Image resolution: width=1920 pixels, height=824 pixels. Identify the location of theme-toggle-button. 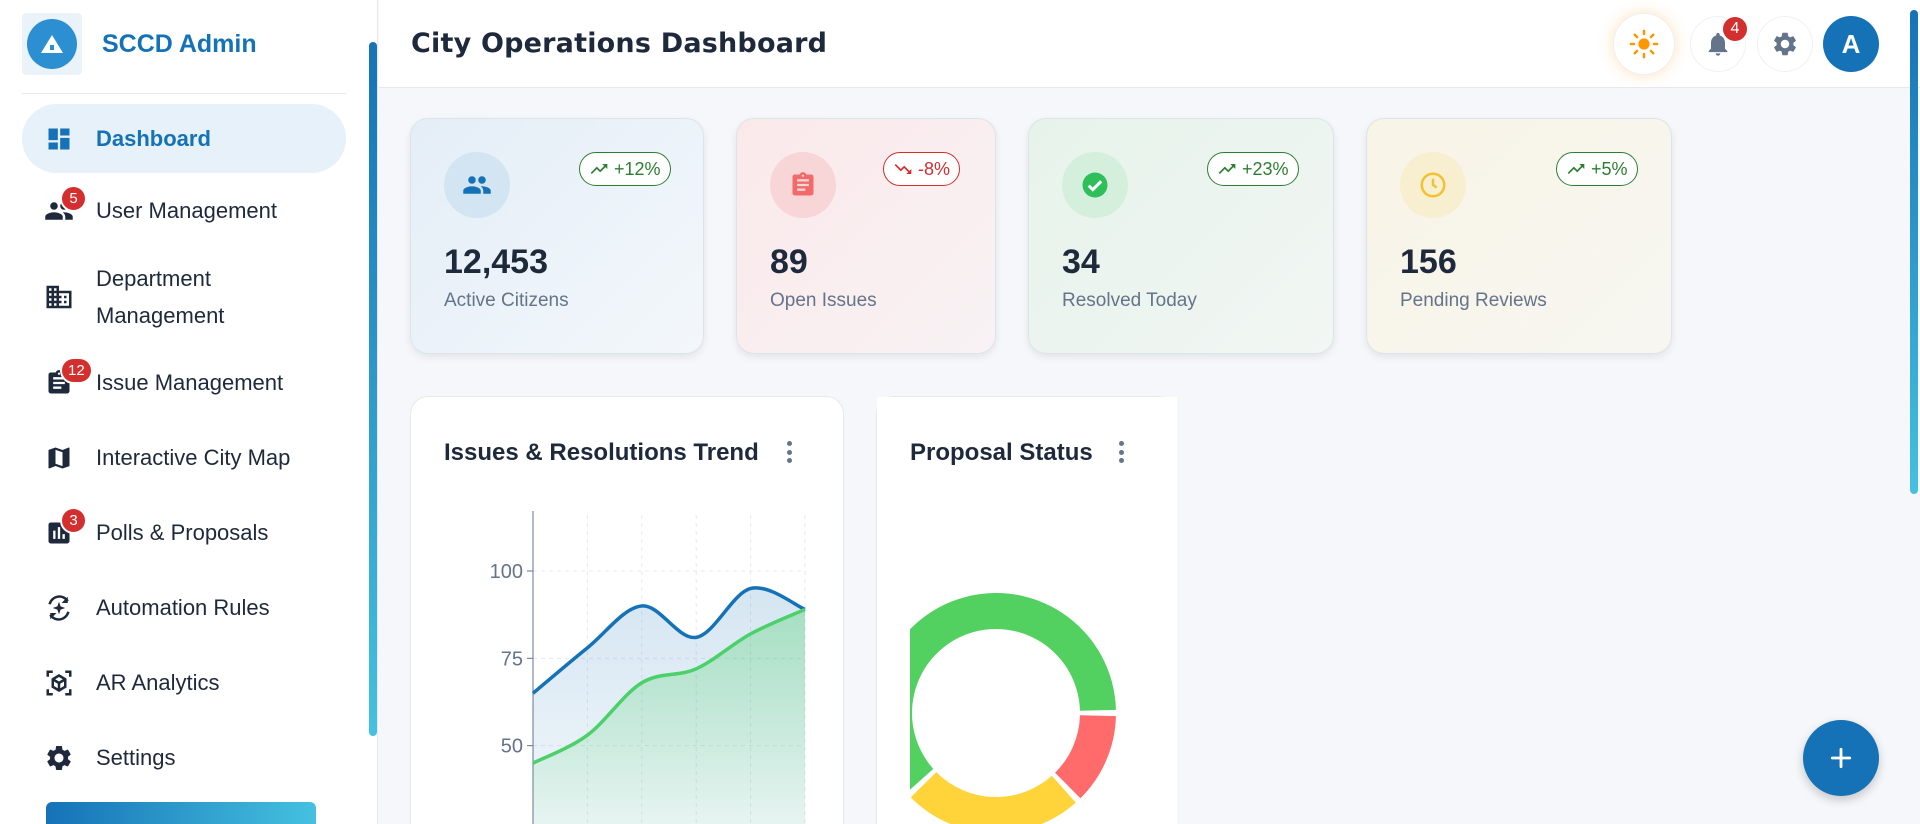
(1644, 44).